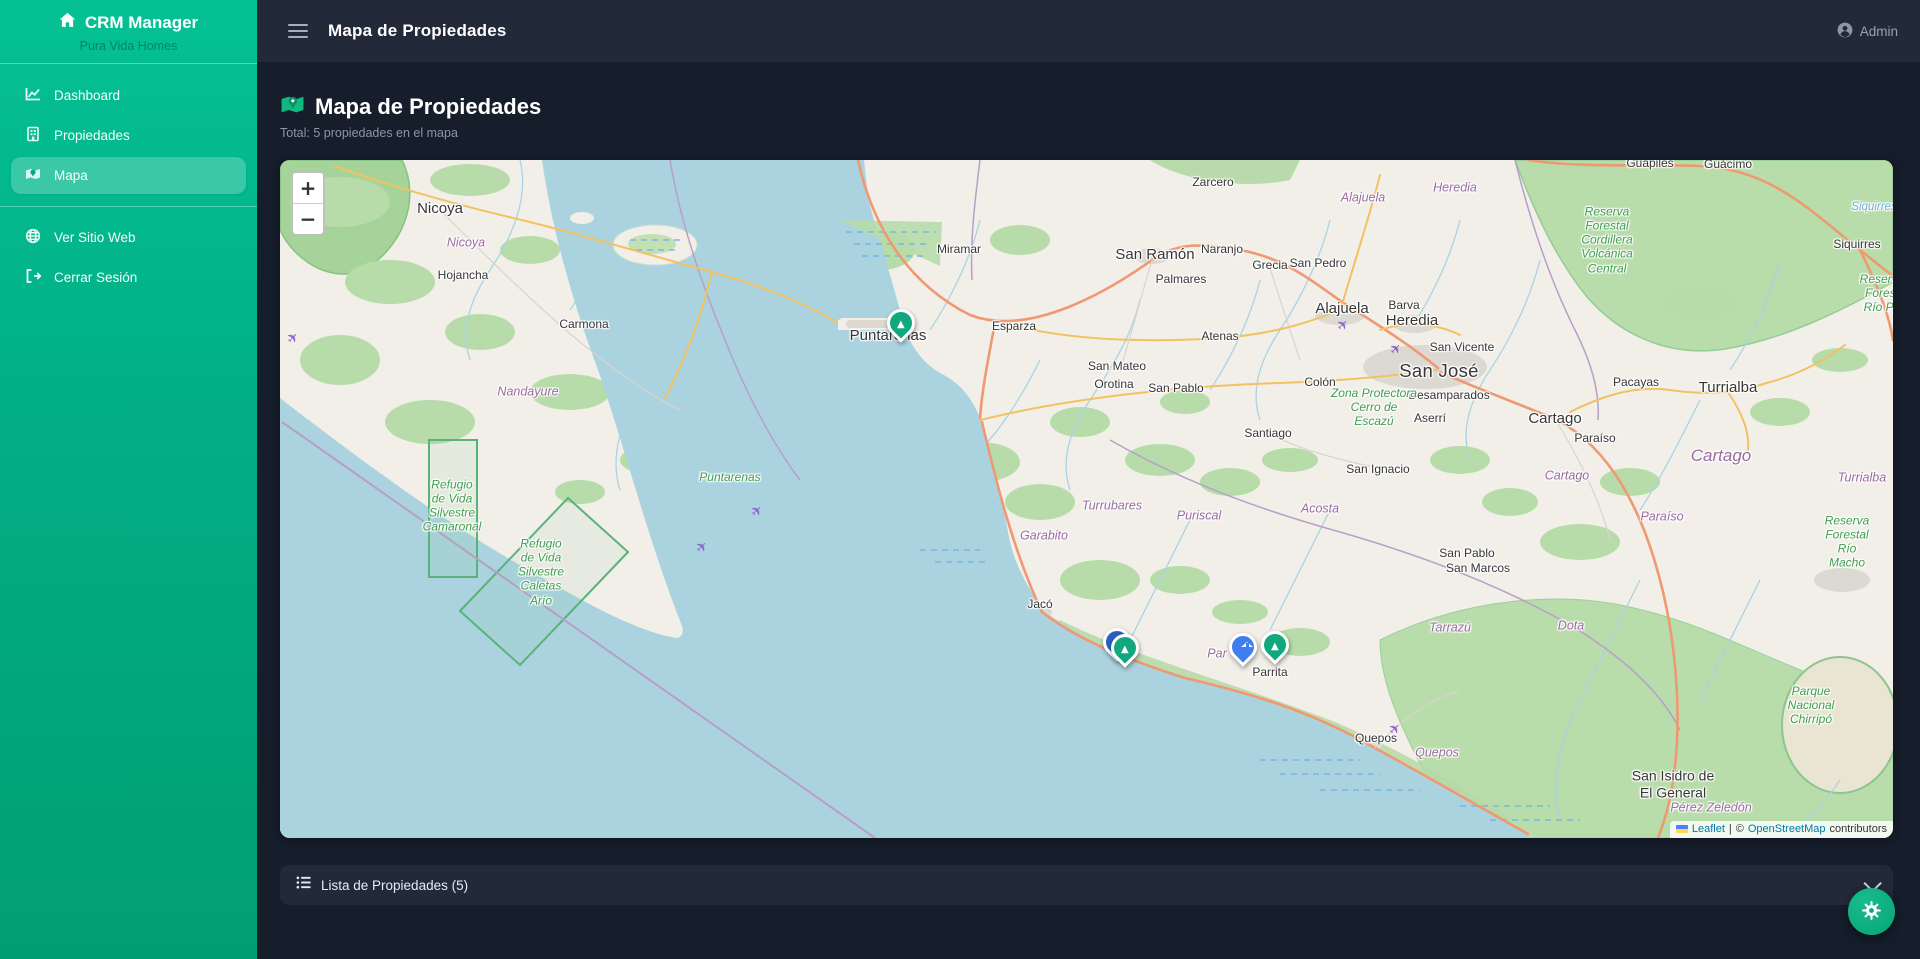  I want to click on page-subtitle: Total: 5 propiedades en el mapa, so click(369, 133).